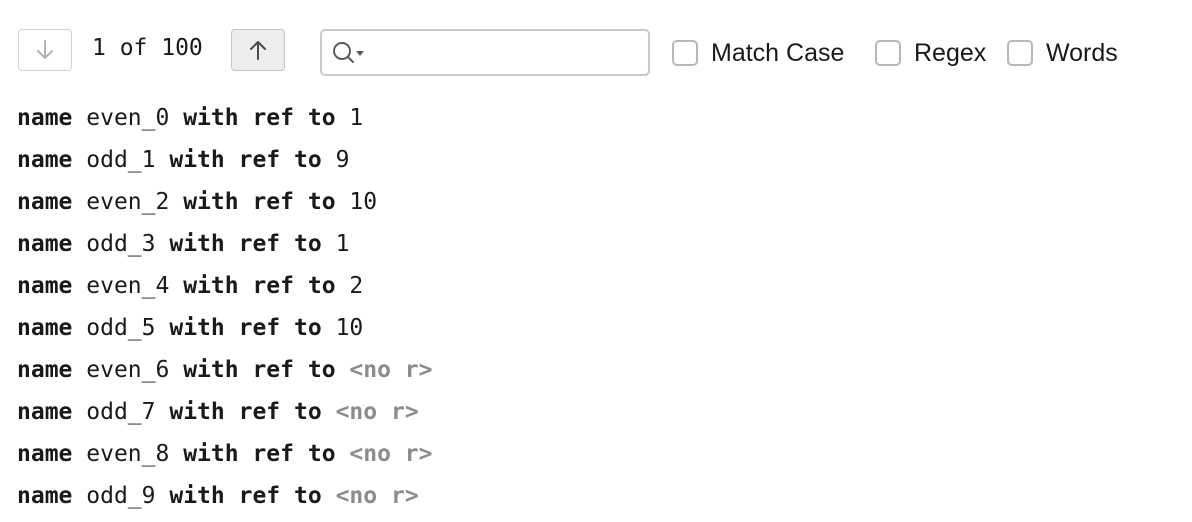 Image resolution: width=1192 pixels, height=522 pixels. What do you see at coordinates (778, 52) in the screenshot?
I see `match-case-label: Match Case` at bounding box center [778, 52].